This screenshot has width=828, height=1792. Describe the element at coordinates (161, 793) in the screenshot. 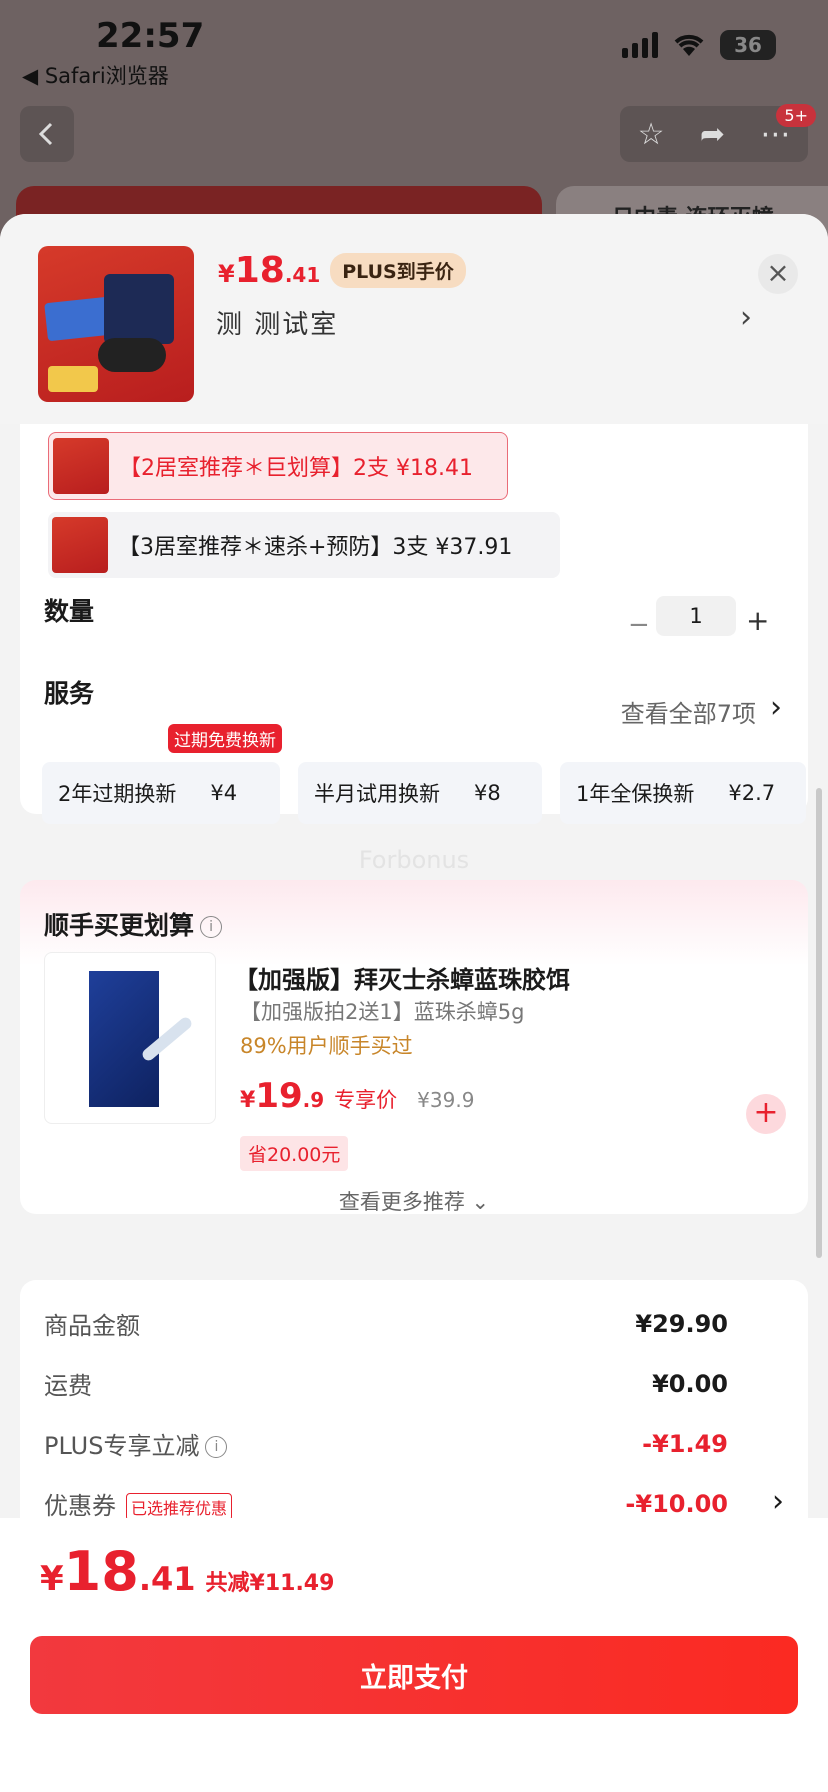

I see `service-option: 2年过期换新 ¥4` at that location.